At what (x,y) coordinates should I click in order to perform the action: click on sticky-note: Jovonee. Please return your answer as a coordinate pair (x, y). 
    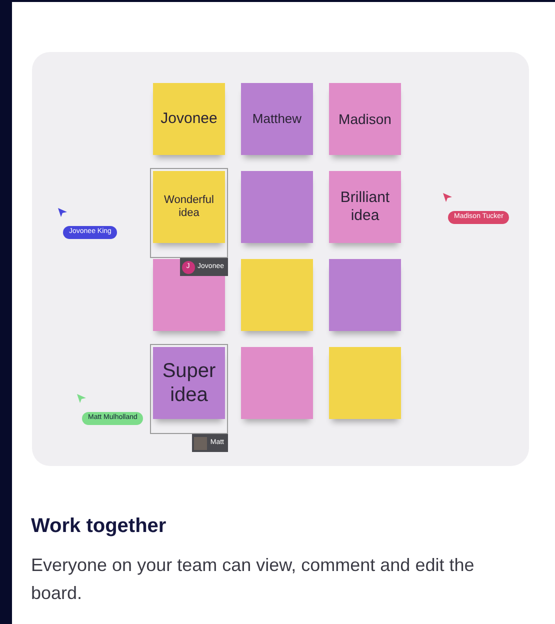
    Looking at the image, I should click on (189, 119).